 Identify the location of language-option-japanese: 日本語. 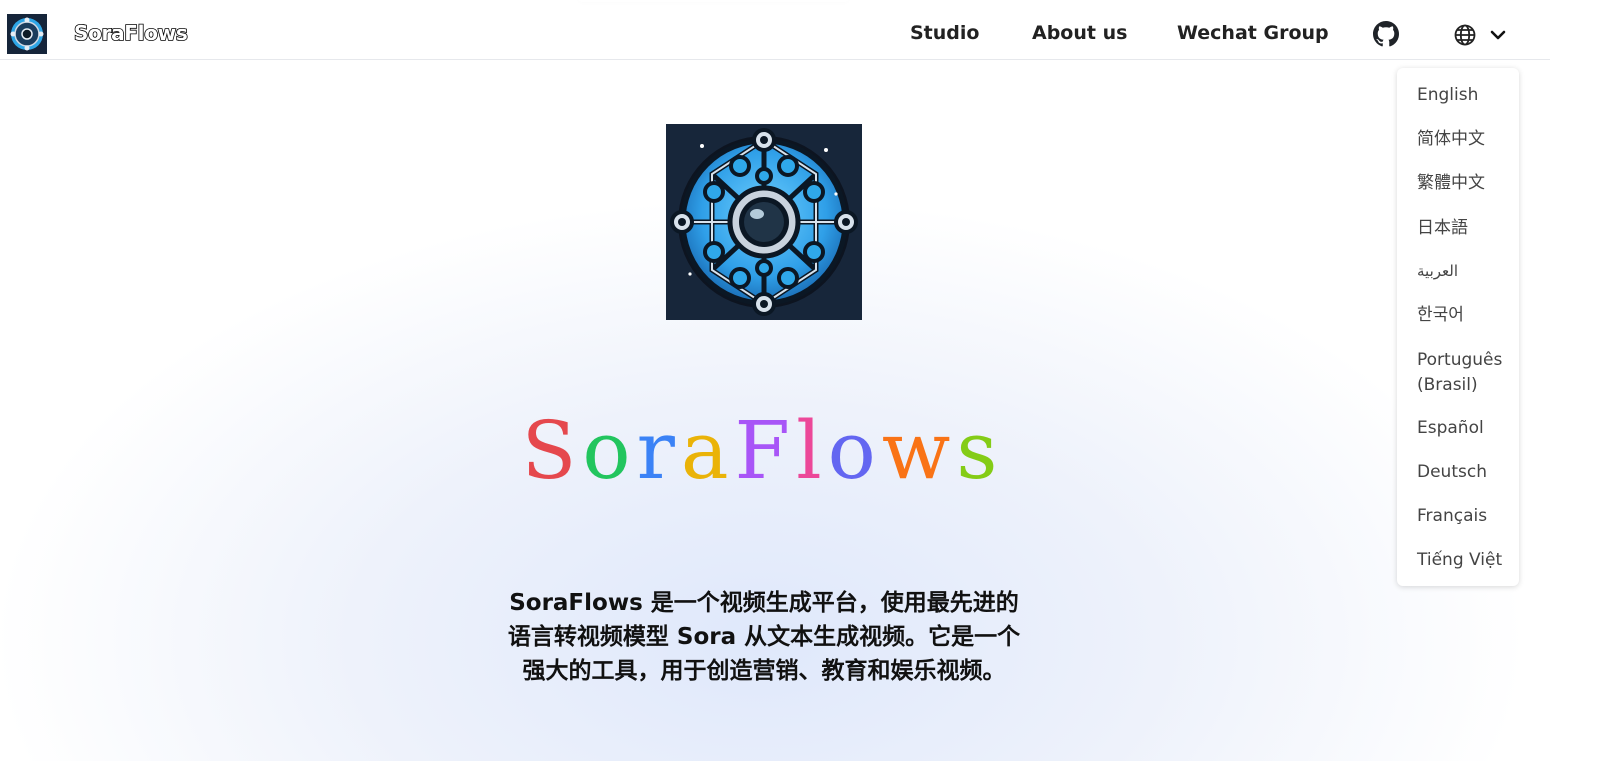
(1467, 228).